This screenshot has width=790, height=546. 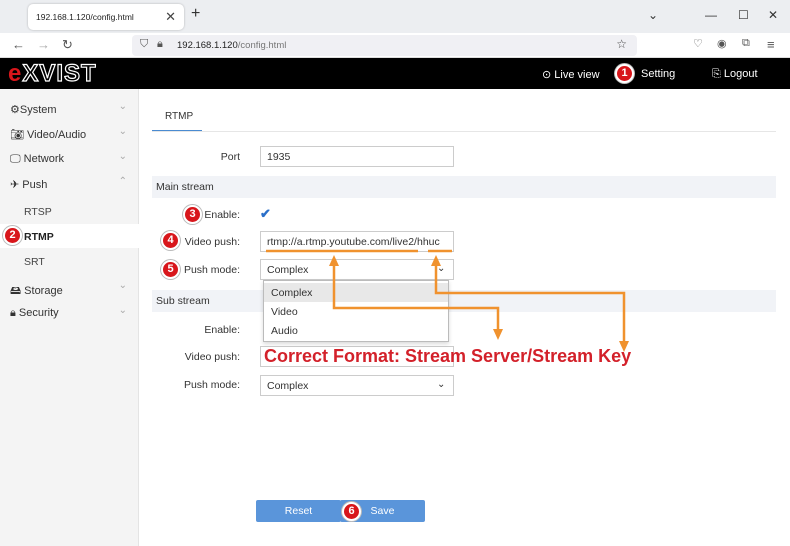 I want to click on arrowhead-key-up, so click(x=436, y=260).